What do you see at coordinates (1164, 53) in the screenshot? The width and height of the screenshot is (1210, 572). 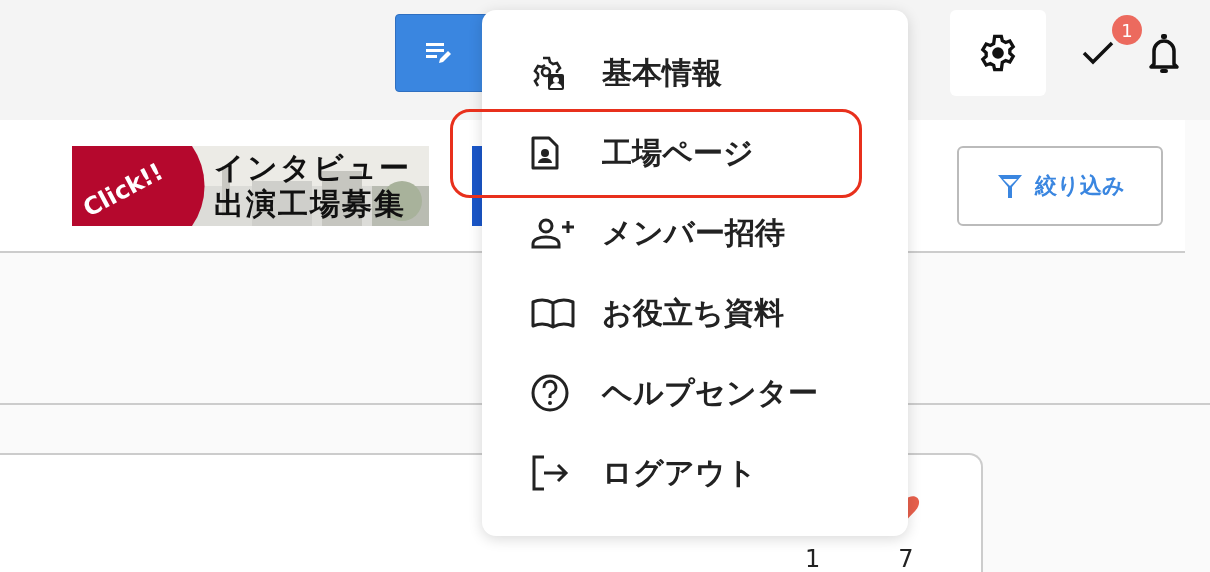 I see `bell-icon` at bounding box center [1164, 53].